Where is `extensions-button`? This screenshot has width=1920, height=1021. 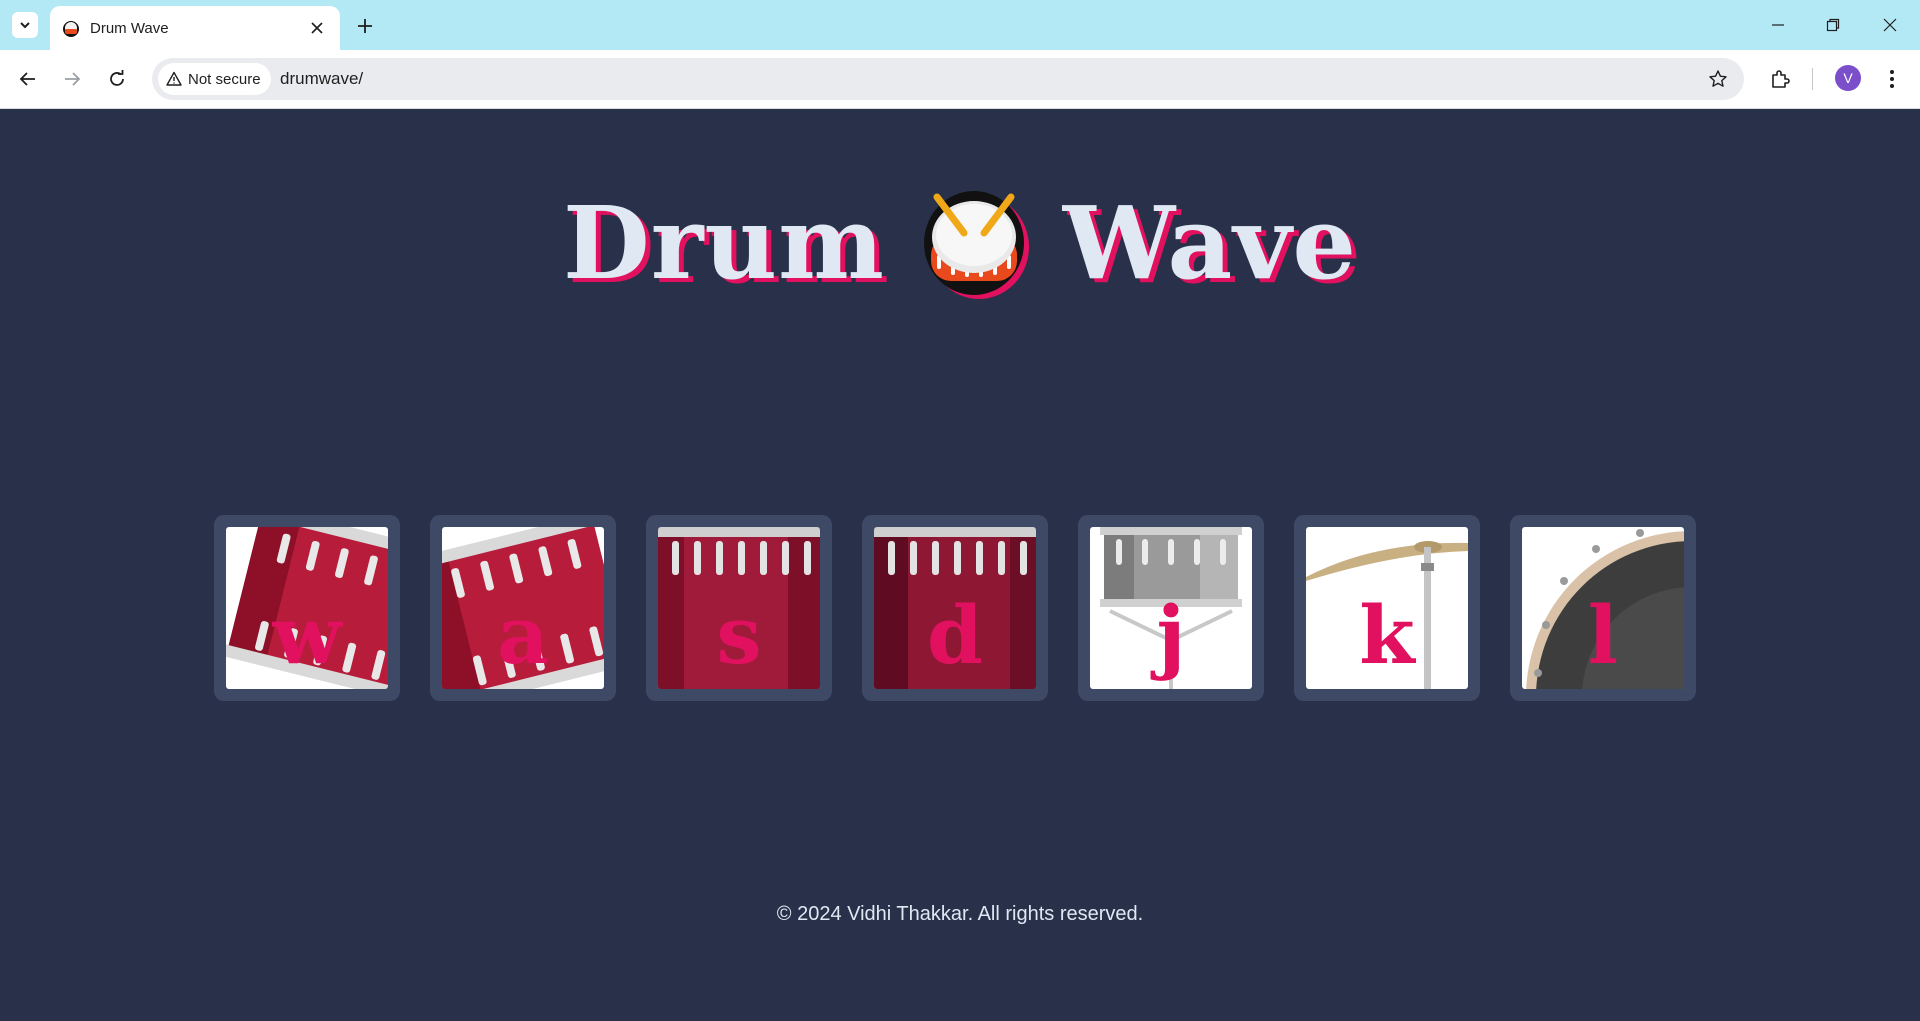
extensions-button is located at coordinates (1780, 79).